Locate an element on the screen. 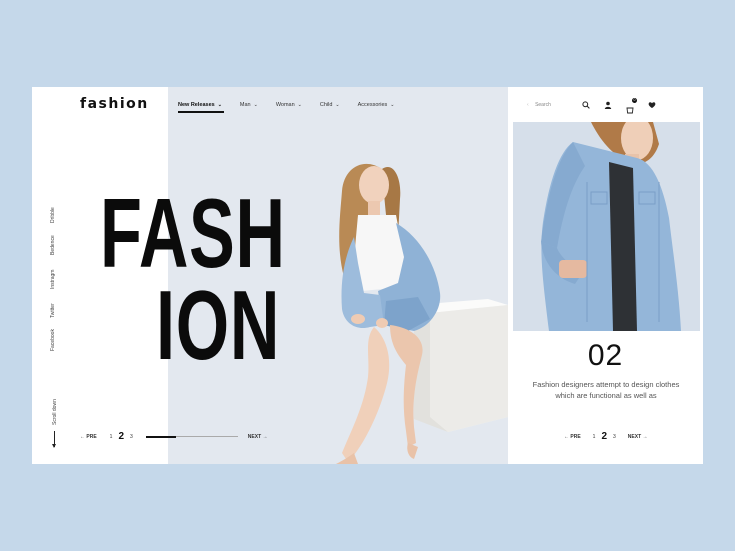 Image resolution: width=735 pixels, height=551 pixels. side-pager-page-3: 3 is located at coordinates (614, 437).